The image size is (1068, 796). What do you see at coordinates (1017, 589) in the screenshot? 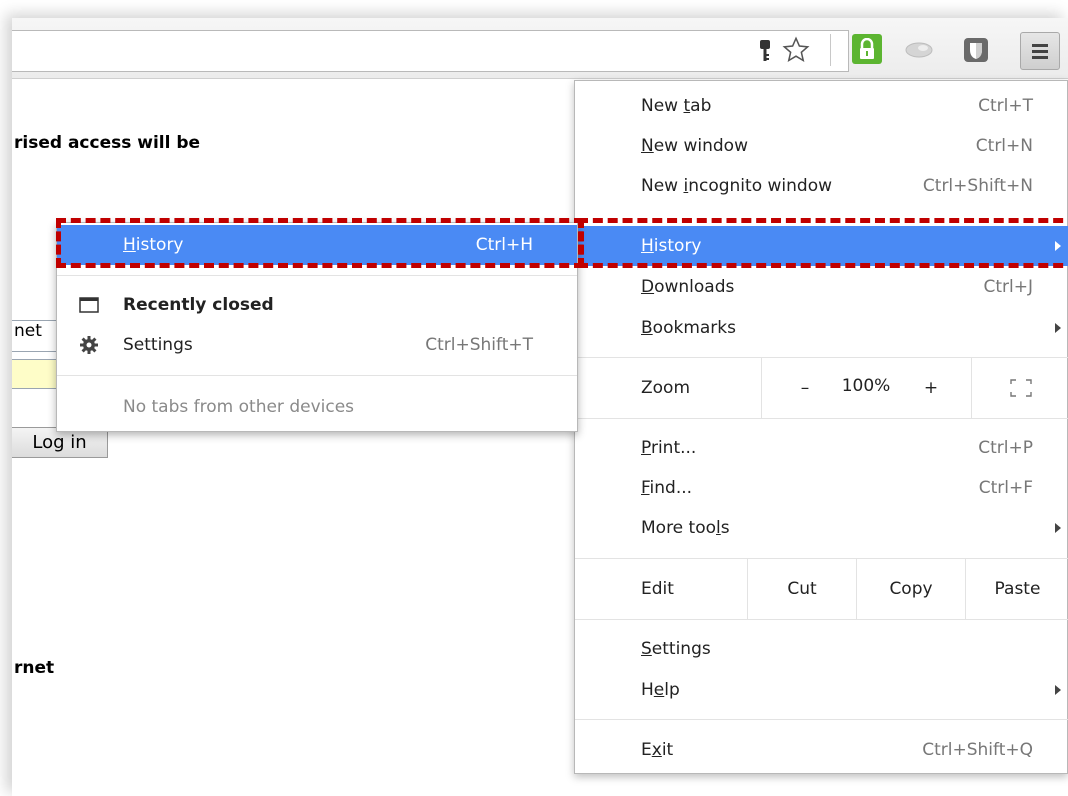
I see `paste-button: Paste` at bounding box center [1017, 589].